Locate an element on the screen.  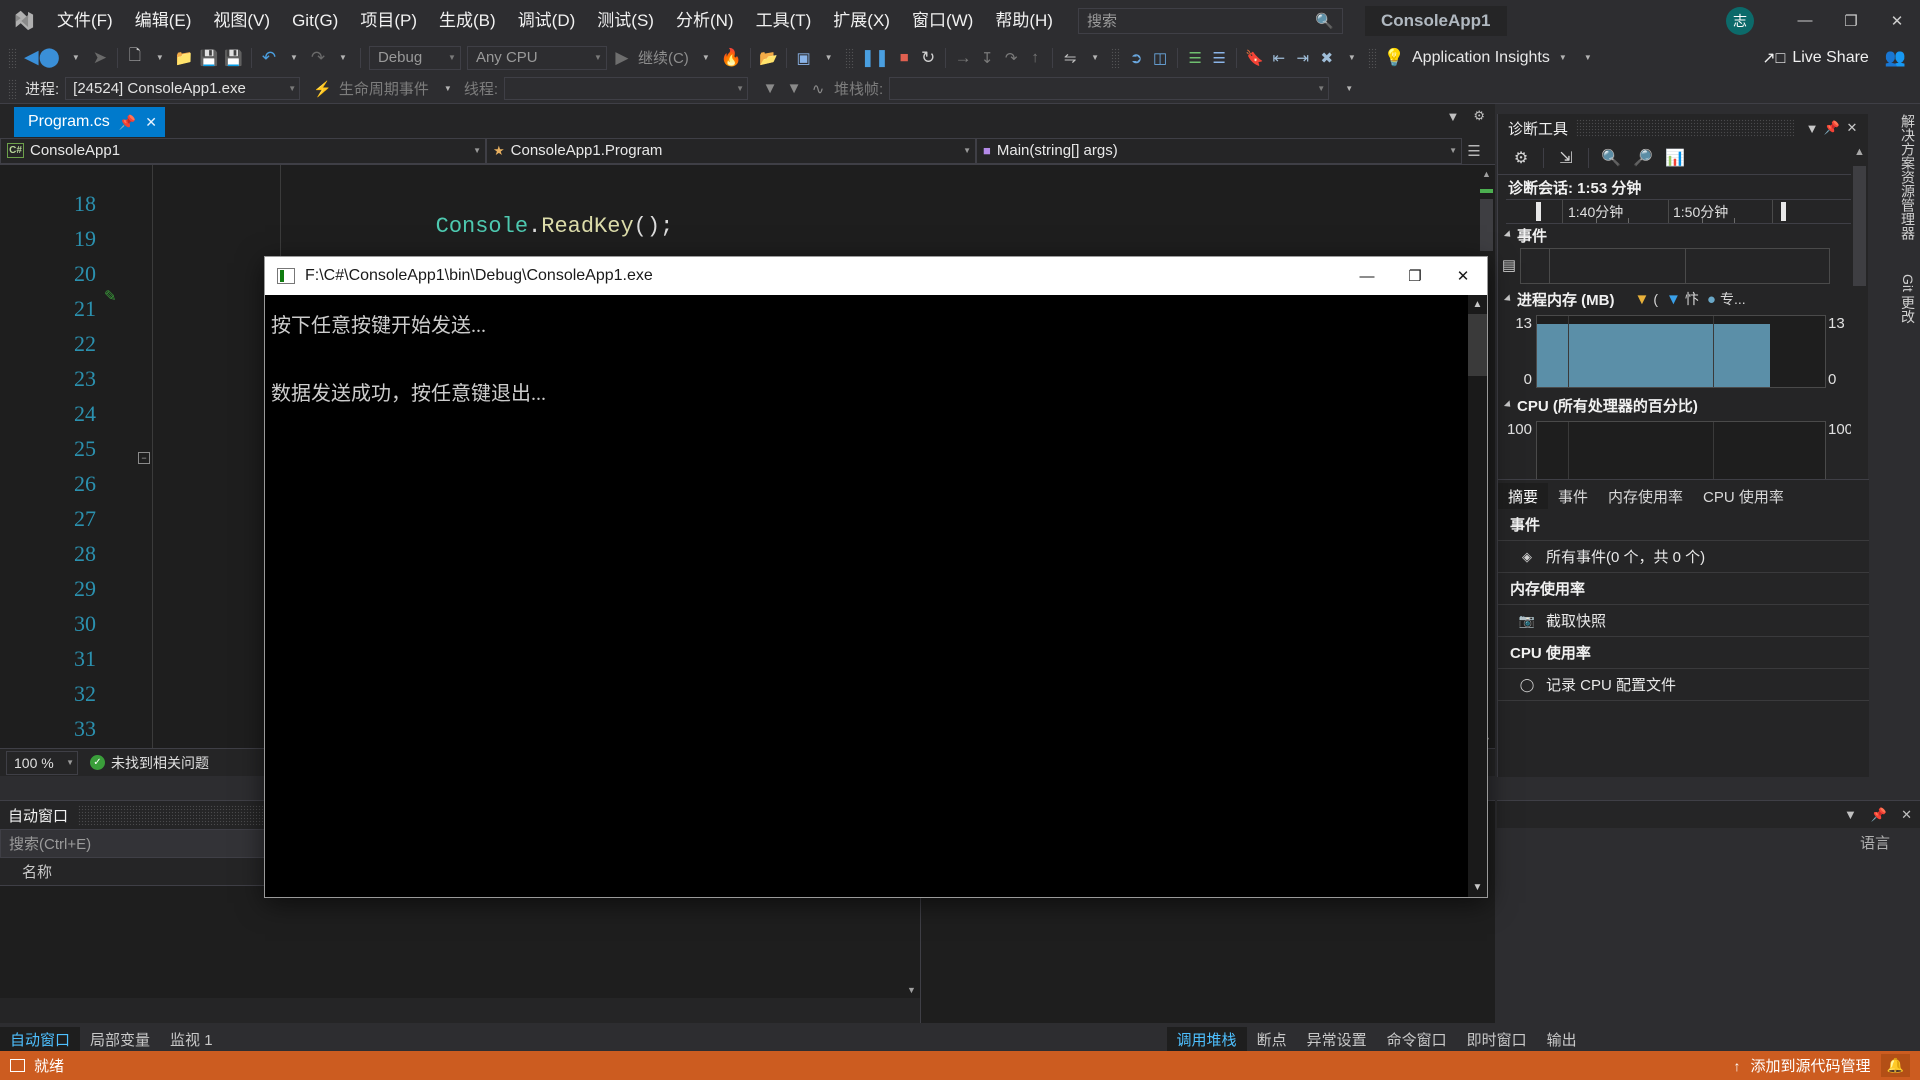
tab-locals: 局部变量 is located at coordinates (120, 1039).